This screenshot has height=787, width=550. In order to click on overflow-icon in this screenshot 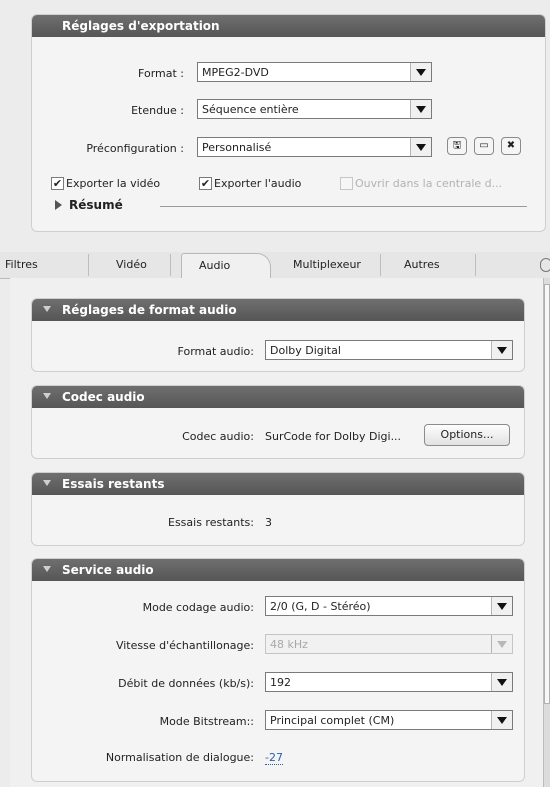, I will do `click(545, 265)`.